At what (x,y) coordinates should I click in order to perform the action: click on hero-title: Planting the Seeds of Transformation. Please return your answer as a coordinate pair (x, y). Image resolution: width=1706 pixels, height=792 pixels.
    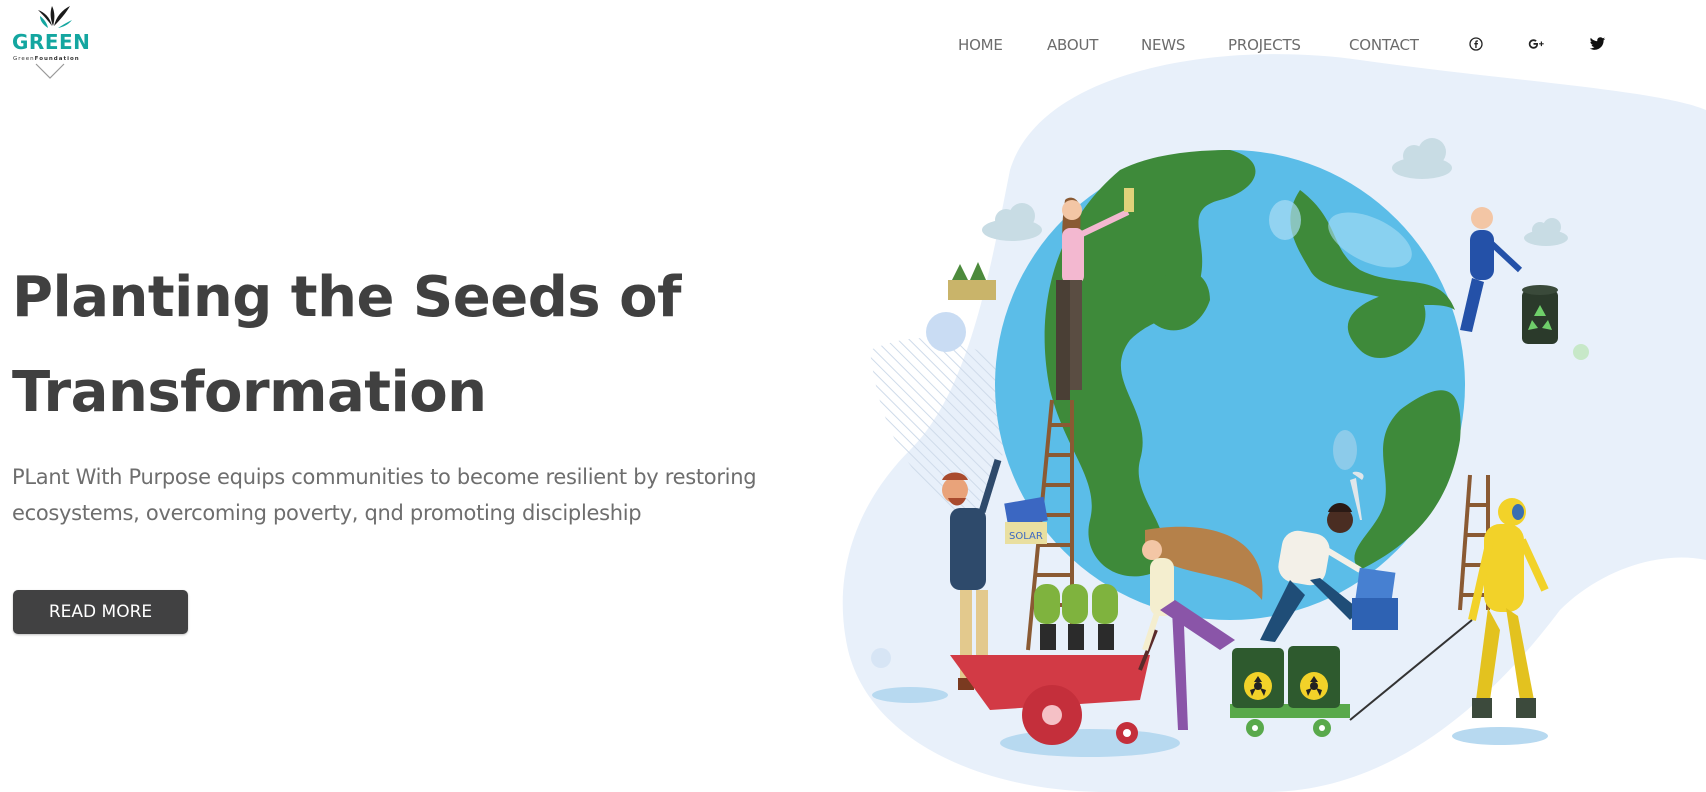
    Looking at the image, I should click on (372, 345).